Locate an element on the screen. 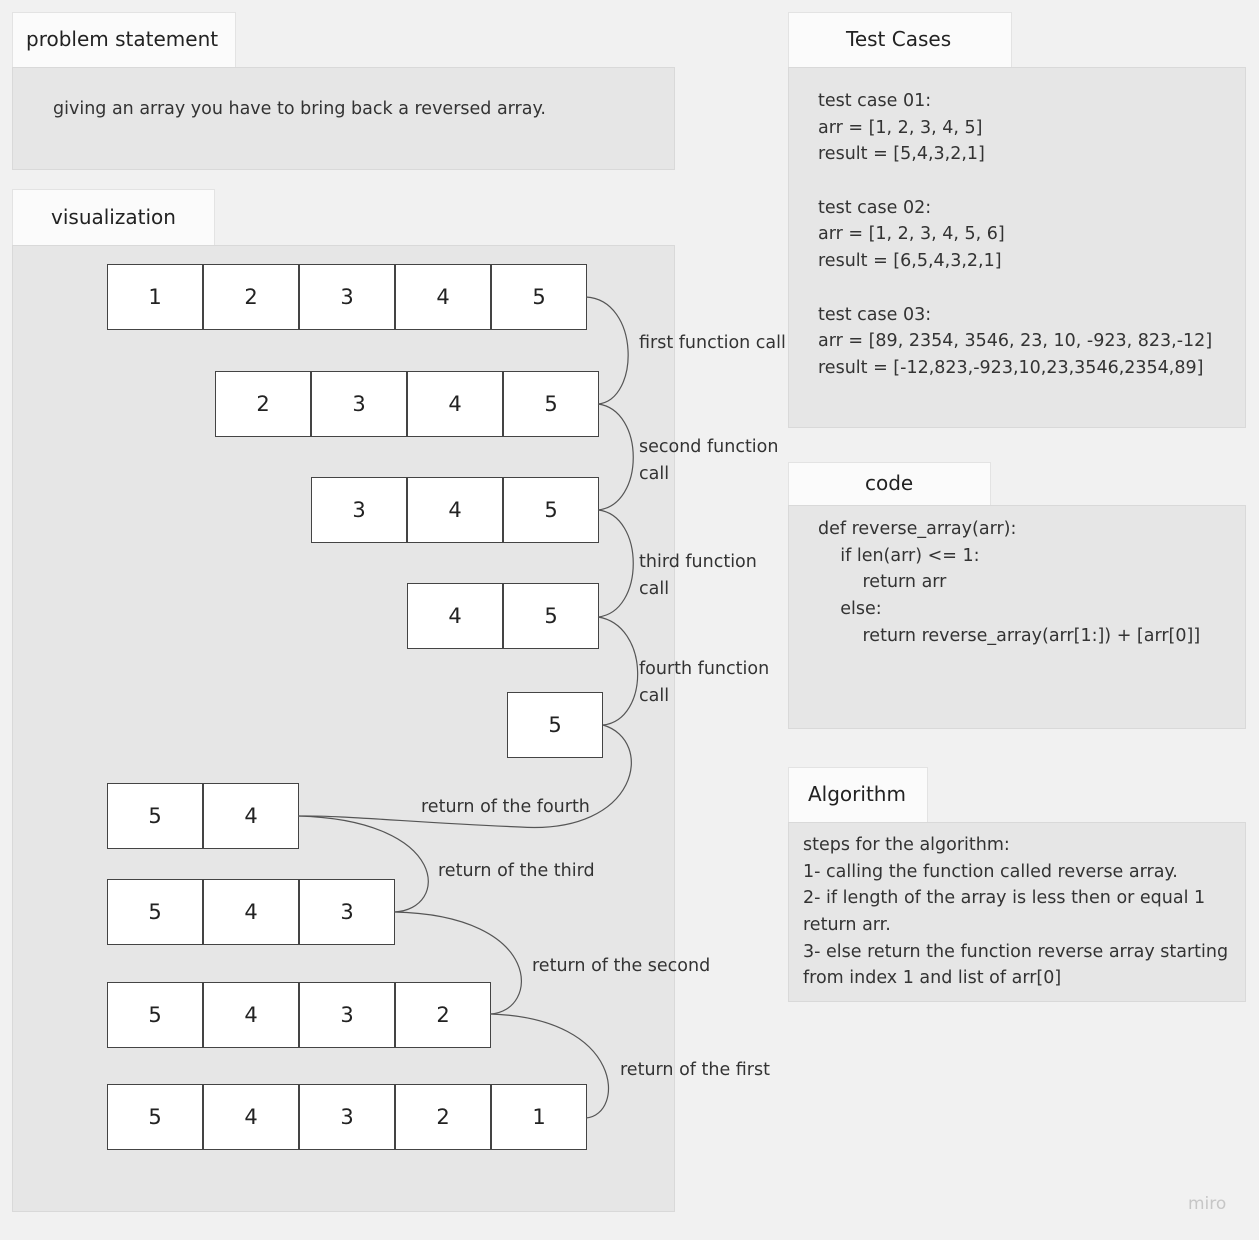  connector-return-third is located at coordinates (363, 864).